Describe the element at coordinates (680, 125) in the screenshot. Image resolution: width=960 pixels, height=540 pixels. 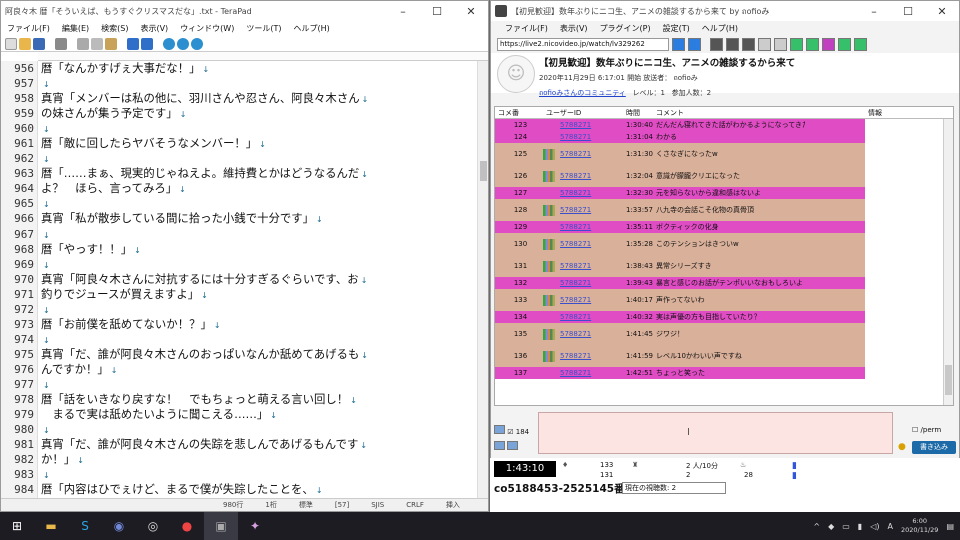
I see `comment-row: 123 5788271 1:30:40 だんだん寝れてきた話がわかるようになってきた` at that location.